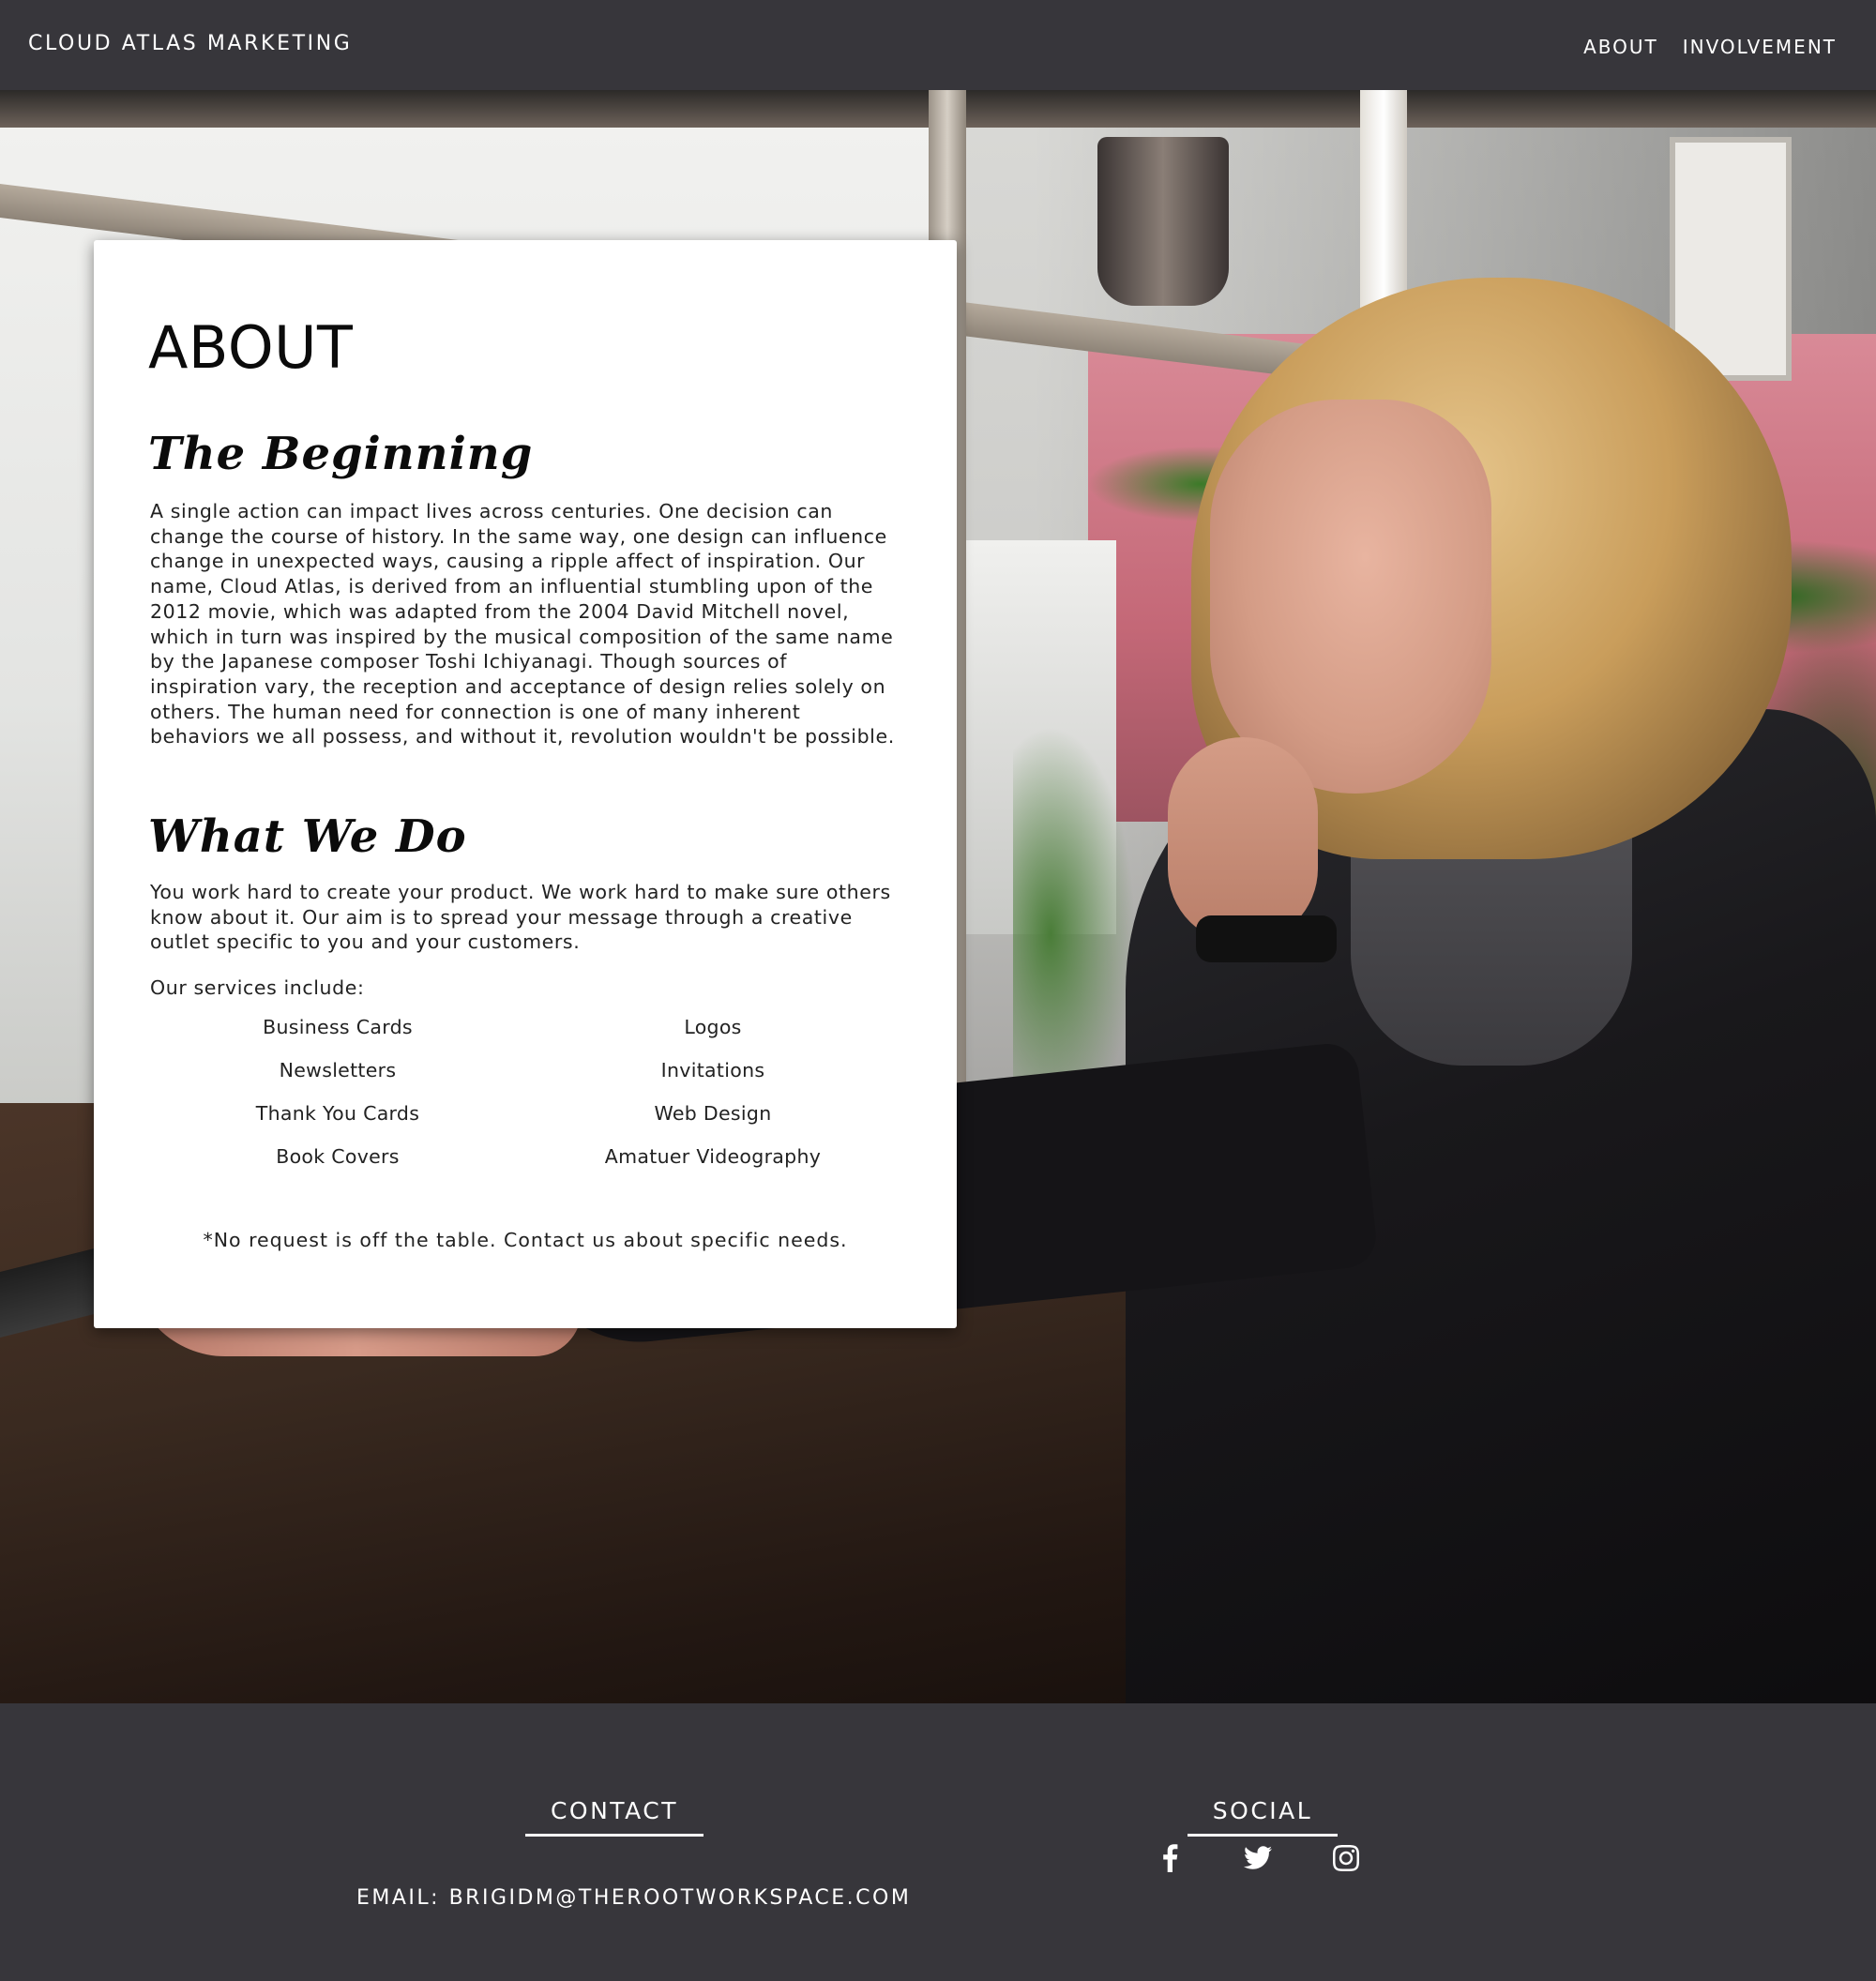 This screenshot has width=1876, height=1981. I want to click on service-item: Invitations, so click(712, 1070).